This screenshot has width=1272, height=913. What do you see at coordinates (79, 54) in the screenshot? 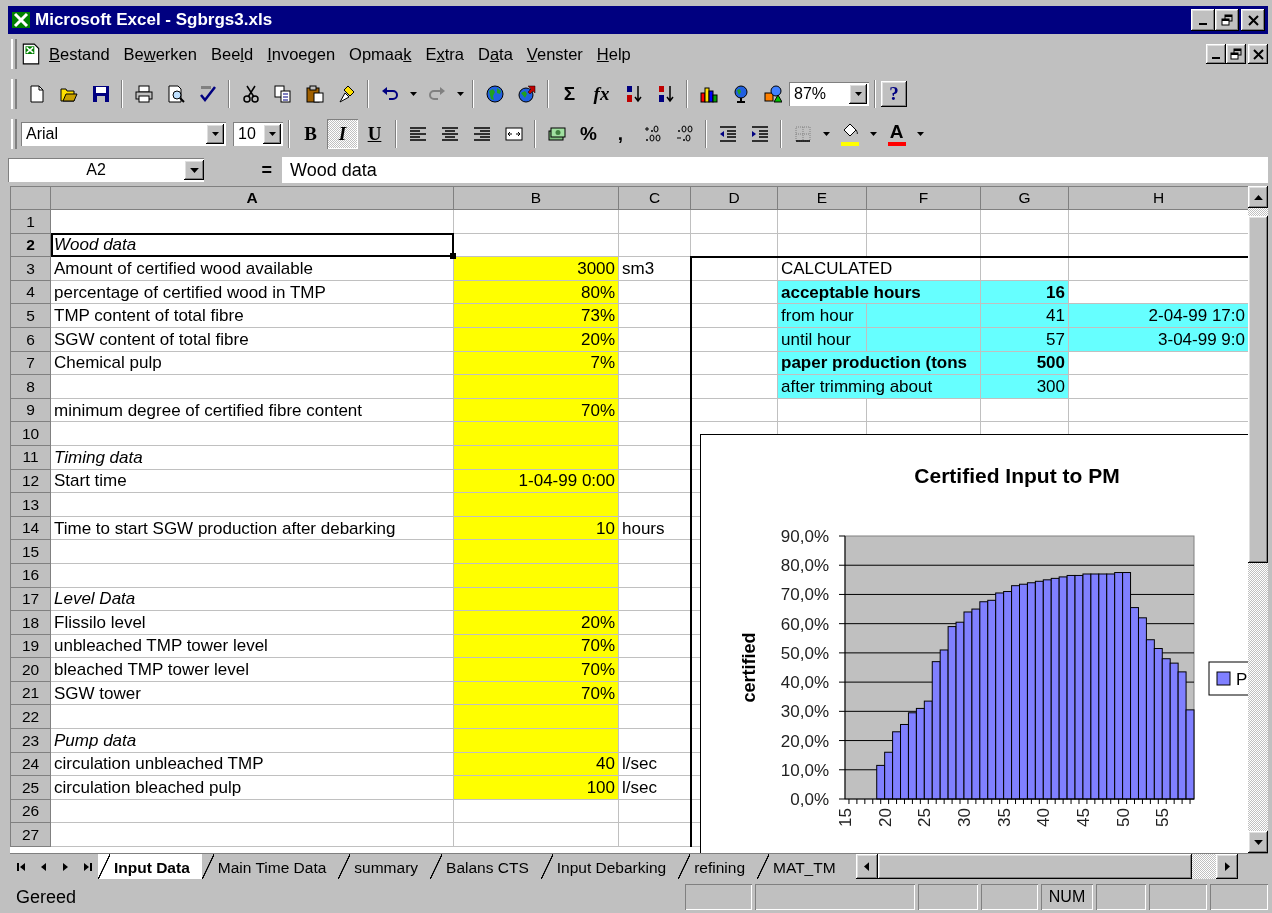
I see `menu-item: Bestand` at bounding box center [79, 54].